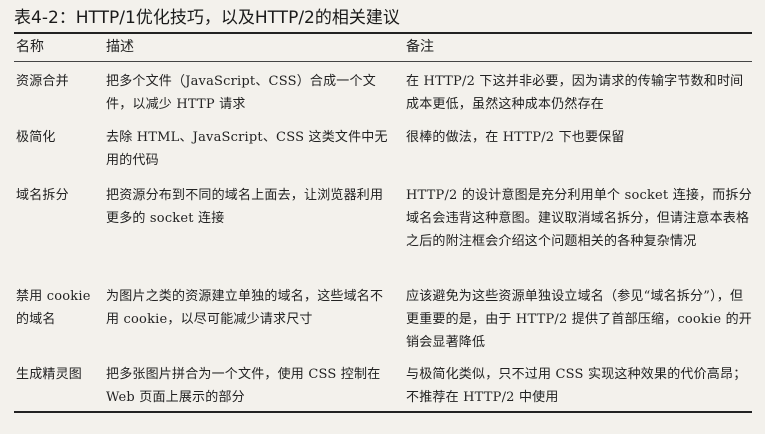 This screenshot has height=434, width=765. I want to click on cell-name: 禁用 cookie 的域名, so click(53, 308).